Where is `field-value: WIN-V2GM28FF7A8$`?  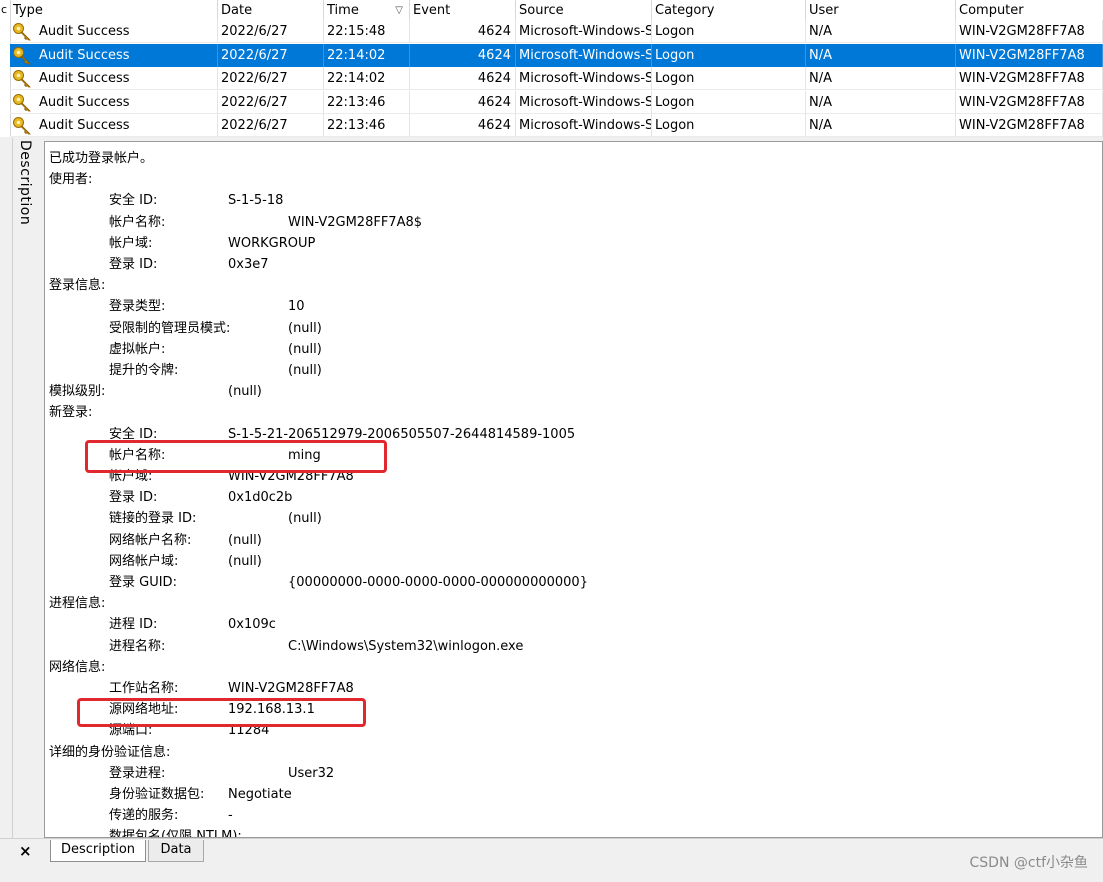
field-value: WIN-V2GM28FF7A8$ is located at coordinates (355, 222).